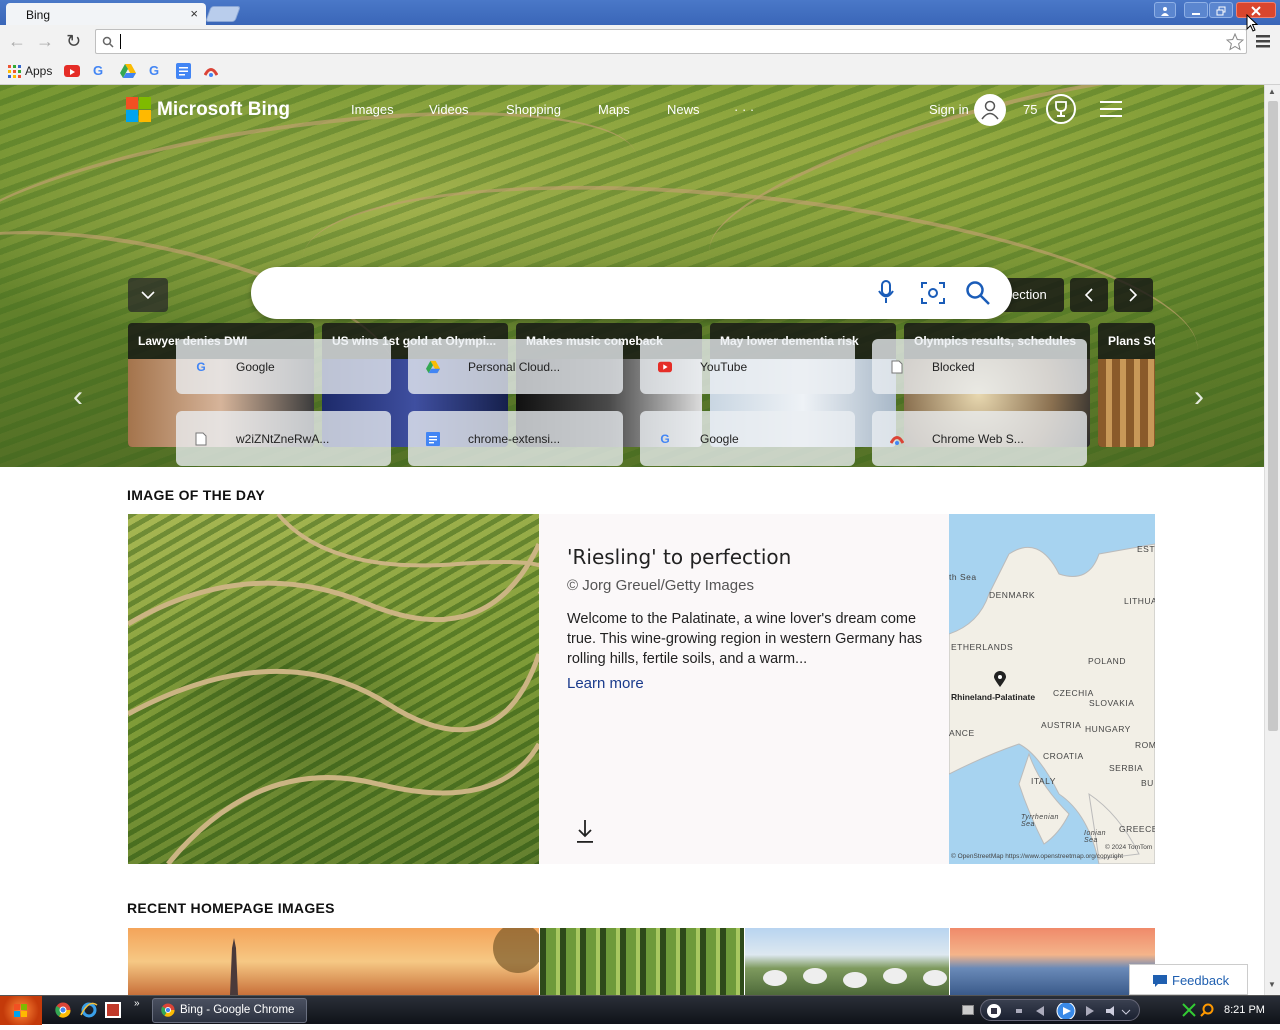  Describe the element at coordinates (1133, 295) in the screenshot. I see `next-image-button` at that location.